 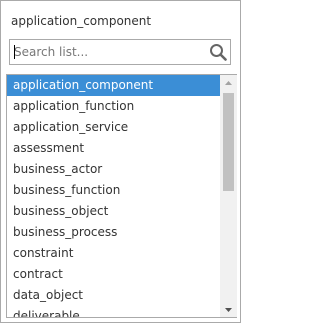 What do you see at coordinates (228, 83) in the screenshot?
I see `chevron-up-icon` at bounding box center [228, 83].